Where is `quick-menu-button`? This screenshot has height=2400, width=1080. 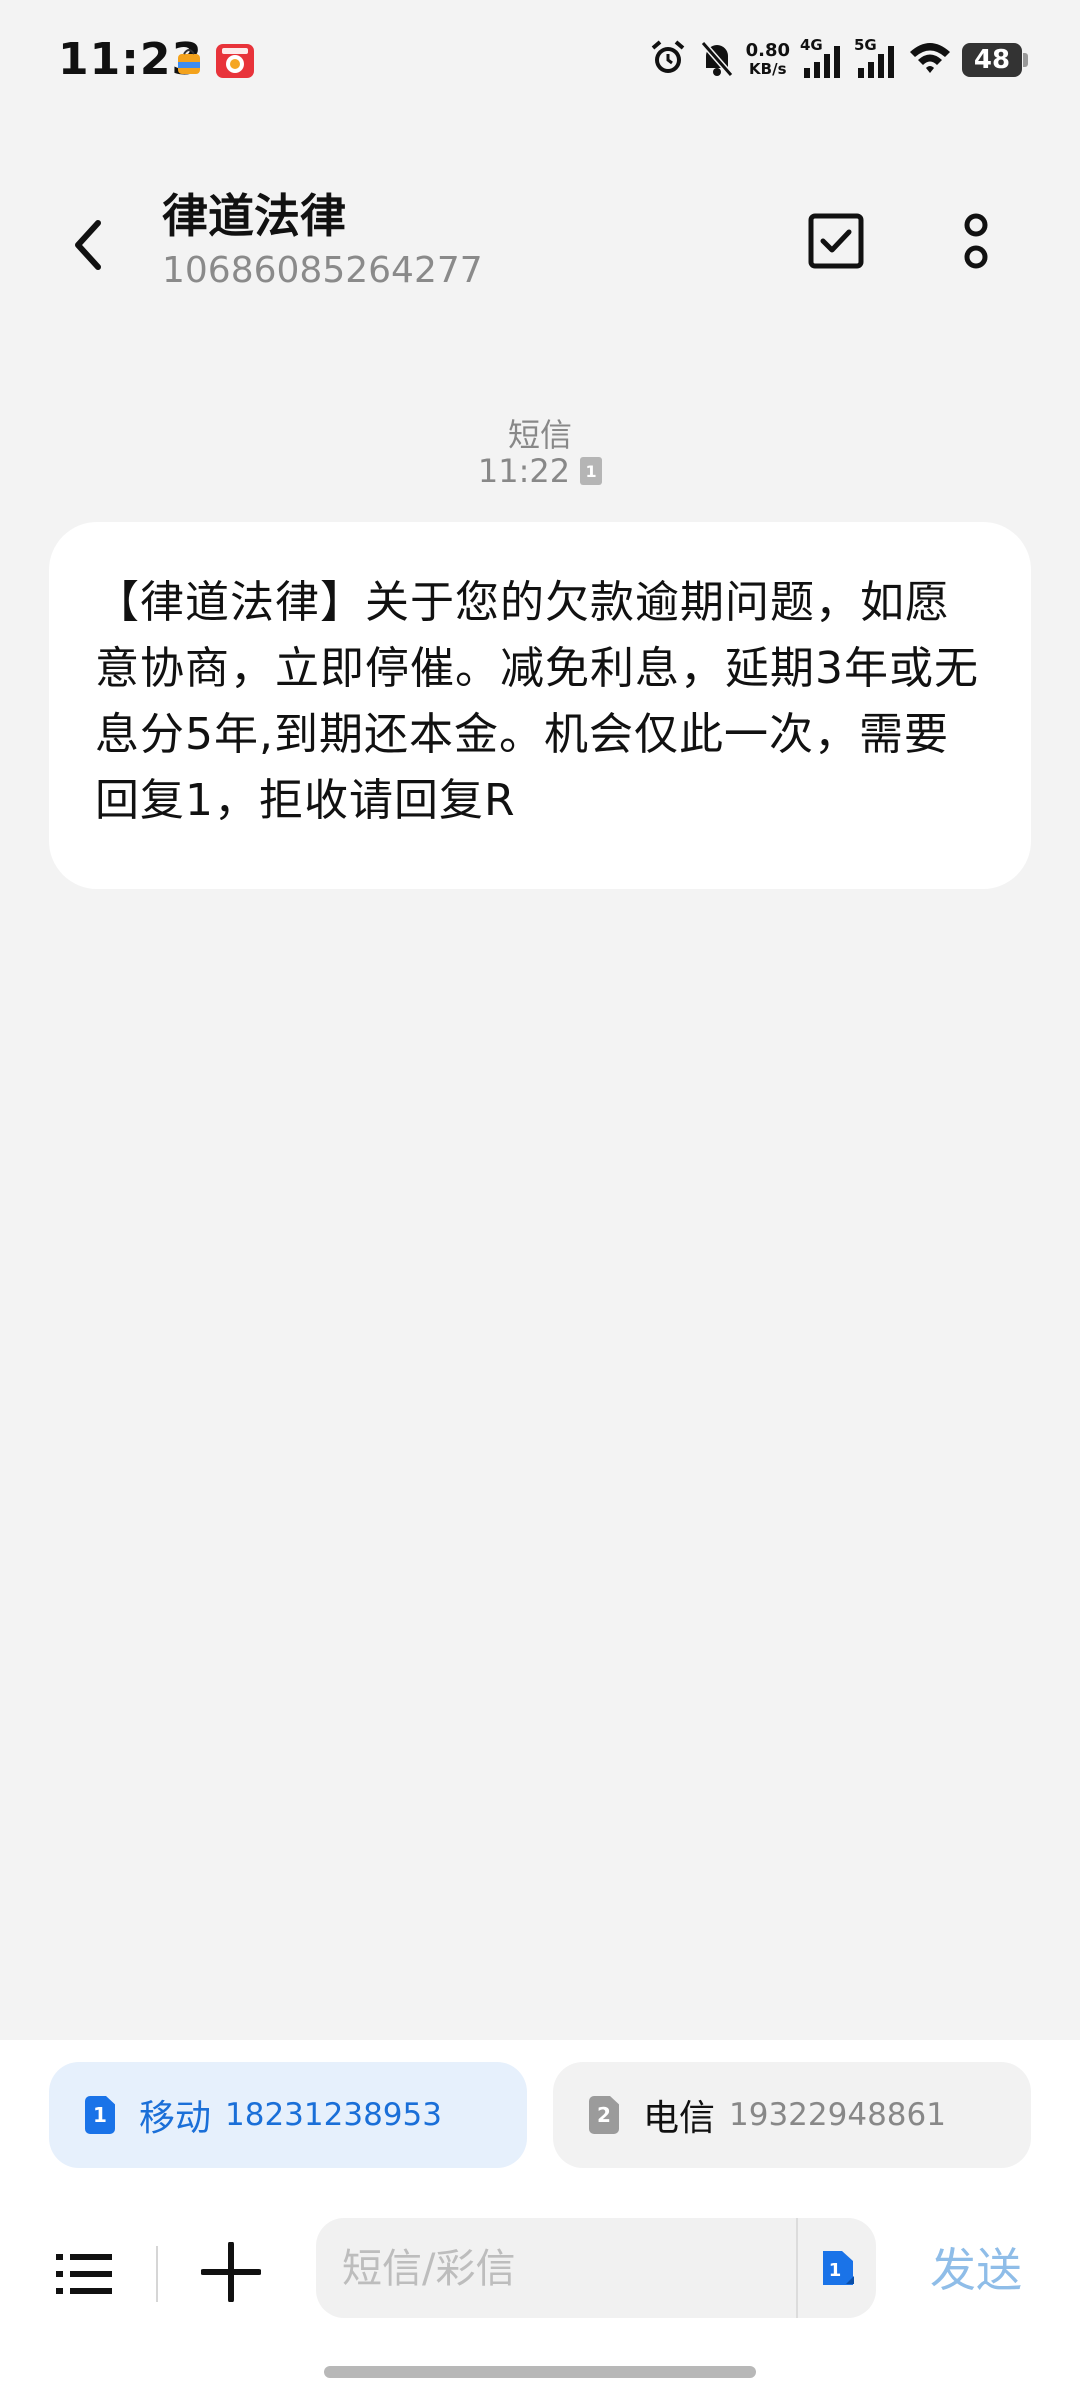 quick-menu-button is located at coordinates (84, 2274).